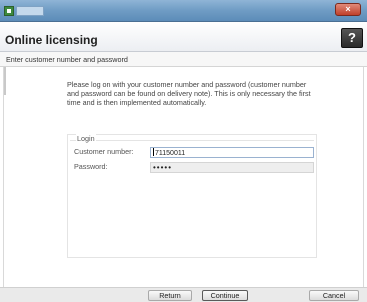 This screenshot has height=302, width=367. I want to click on footer-bar: Return Continue Cancel, so click(183, 294).